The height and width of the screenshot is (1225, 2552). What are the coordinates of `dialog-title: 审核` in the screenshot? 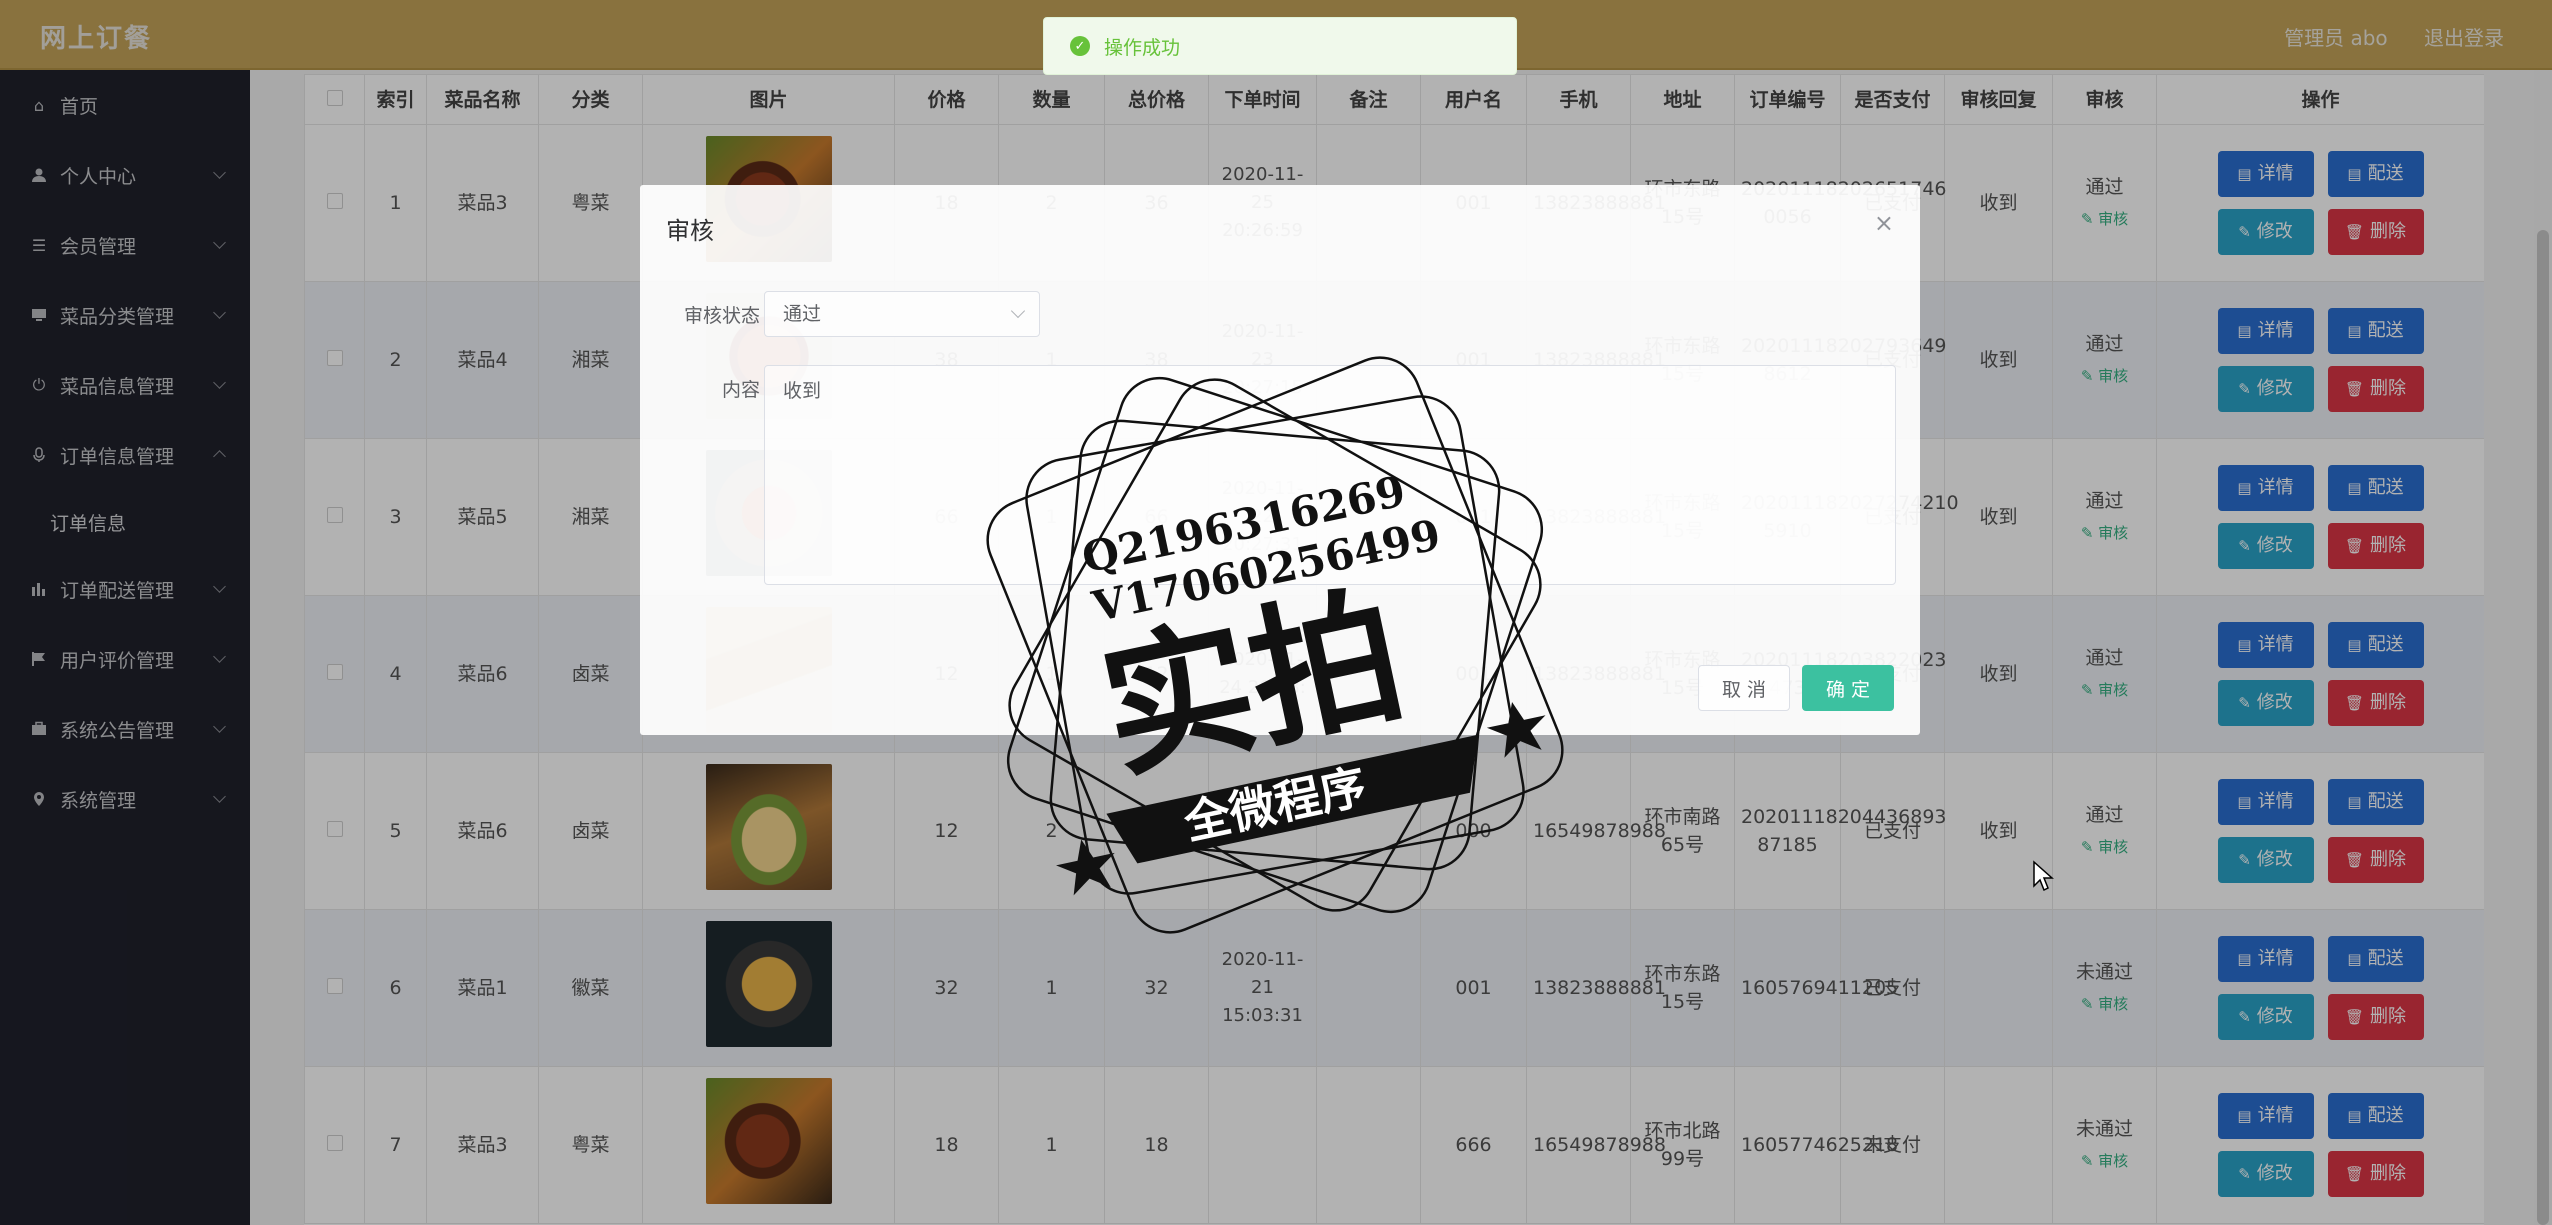 It's located at (690, 231).